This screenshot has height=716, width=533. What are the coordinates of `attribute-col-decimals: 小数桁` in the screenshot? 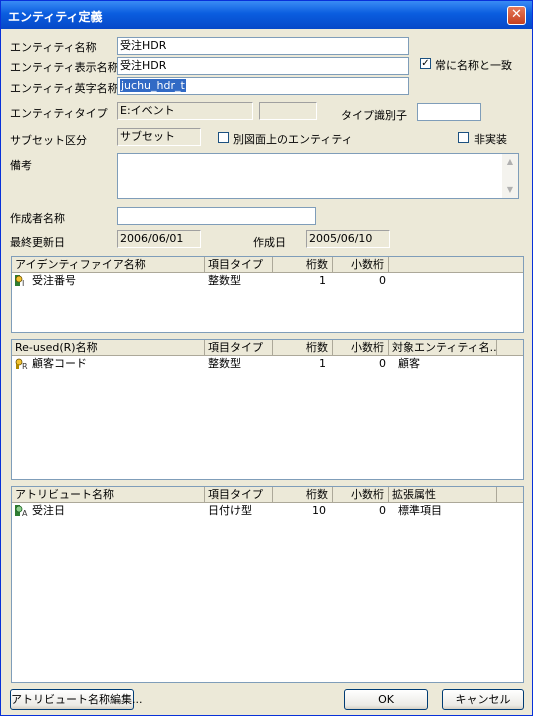 It's located at (361, 495).